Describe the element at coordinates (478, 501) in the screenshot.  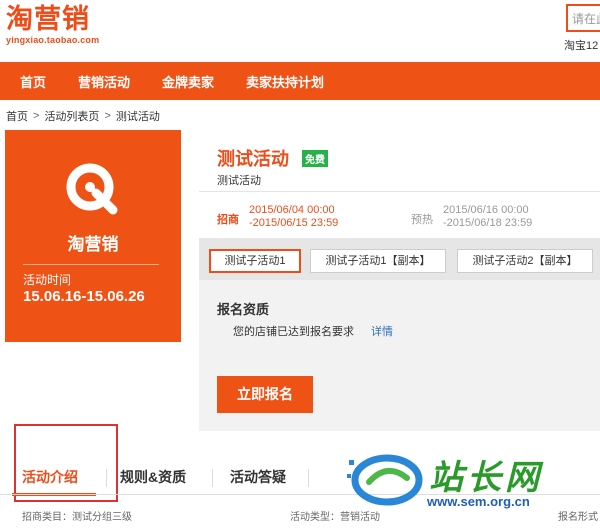
I see `watermark-url: www.sem.org.cn` at that location.